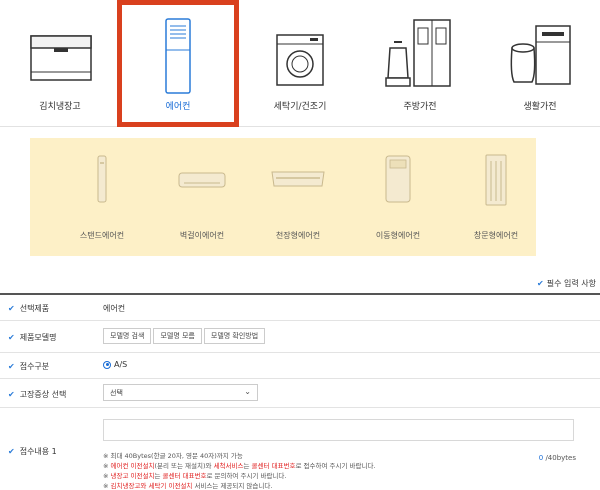 This screenshot has height=490, width=600. I want to click on row-receipt-type: ✔ 접수구분 A/S, so click(300, 366).